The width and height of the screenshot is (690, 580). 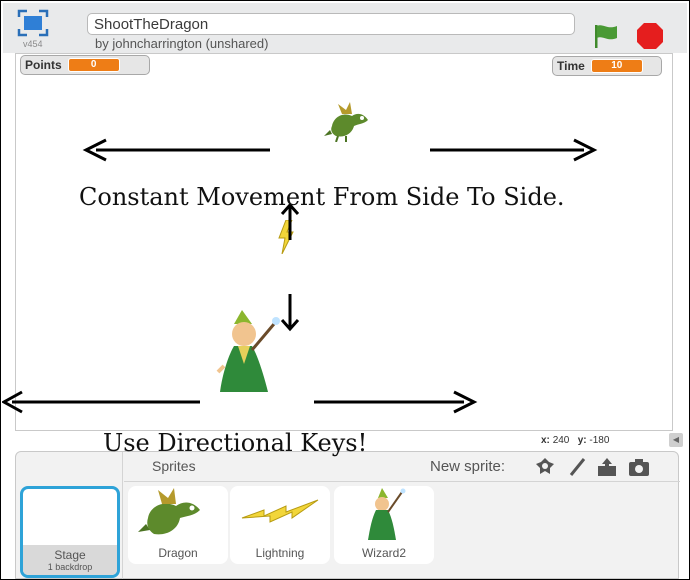 What do you see at coordinates (70, 532) in the screenshot?
I see `stage-thumbnail: Stage 1 backdrop` at bounding box center [70, 532].